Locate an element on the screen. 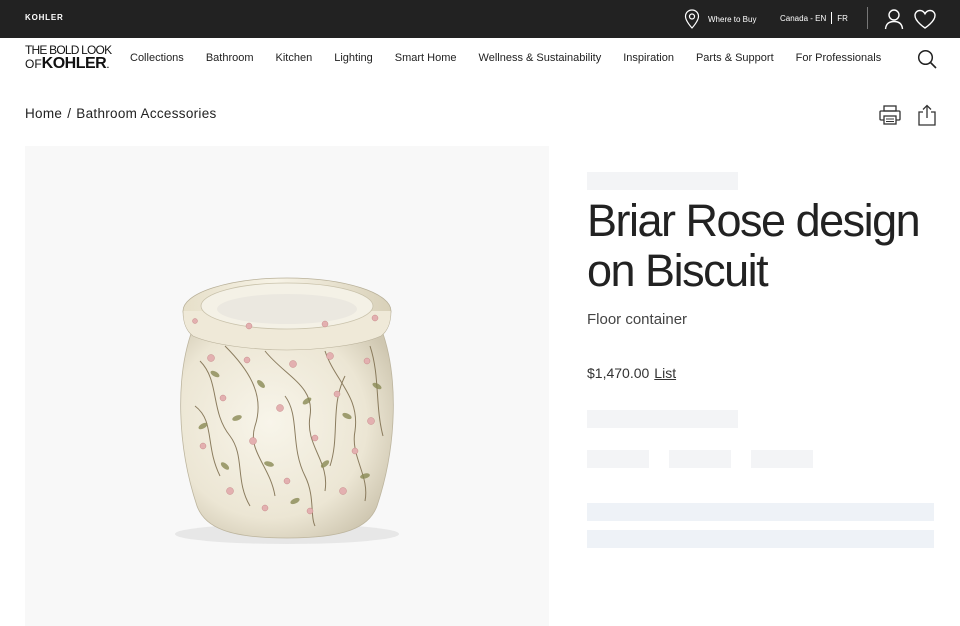 This screenshot has height=626, width=960. brand-wordmark: KOHLER is located at coordinates (44, 17).